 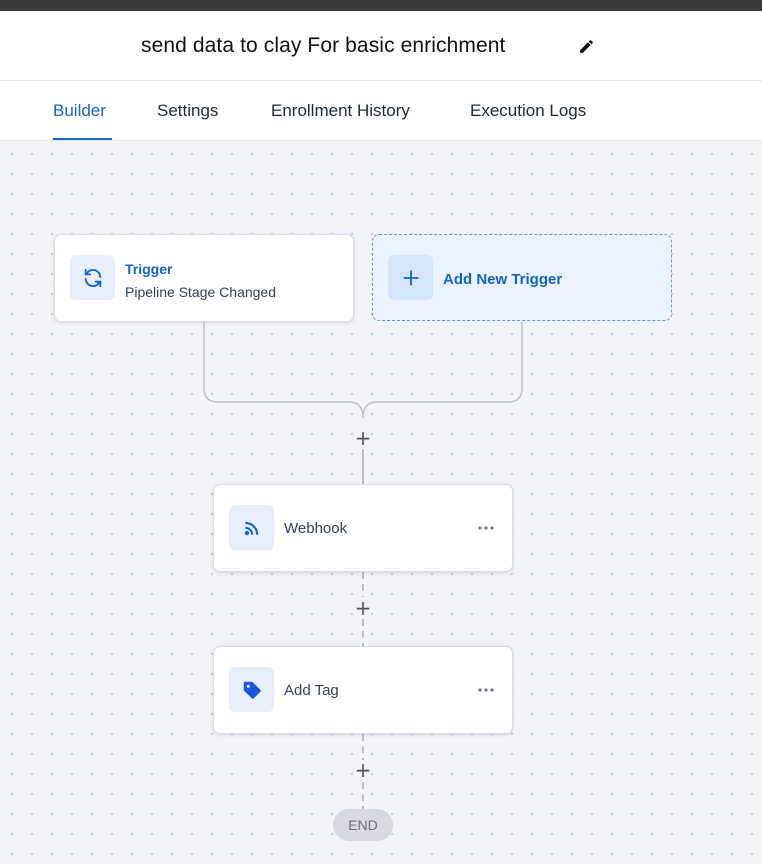 I want to click on workflow-title: send data to clay For basic enrichment, so click(x=323, y=45).